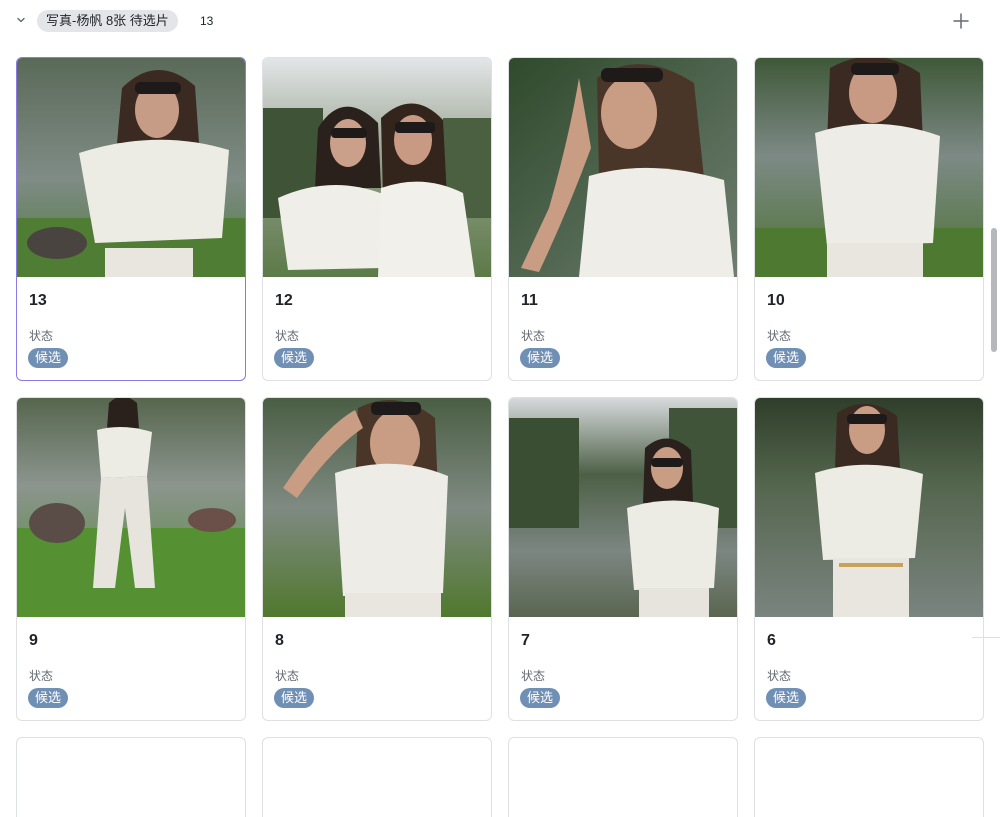  I want to click on gallery-card: 7 状态 候选, so click(623, 559).